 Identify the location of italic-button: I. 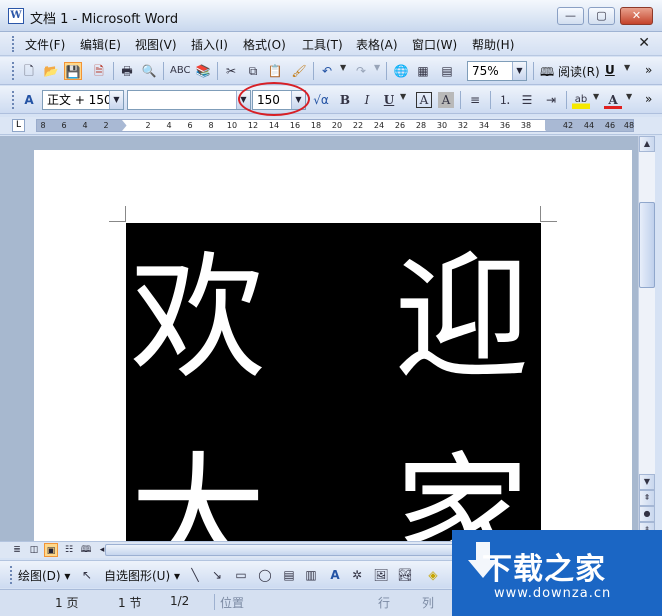
(367, 100).